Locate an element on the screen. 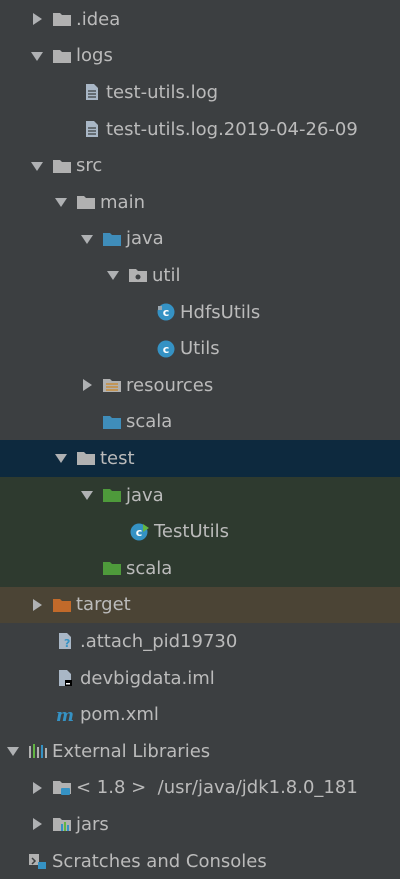 The width and height of the screenshot is (400, 879). tree-item-test-utils-log: test-utils.log is located at coordinates (200, 92).